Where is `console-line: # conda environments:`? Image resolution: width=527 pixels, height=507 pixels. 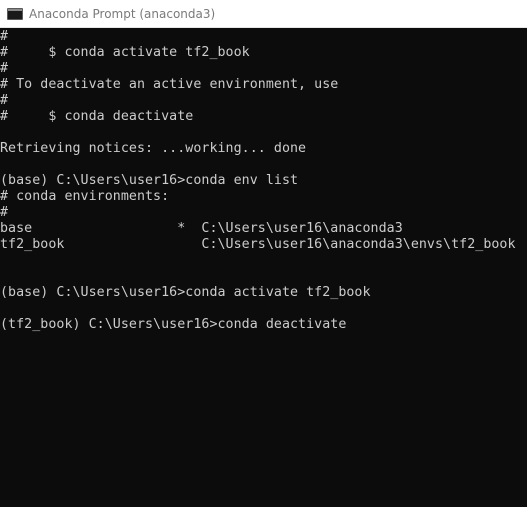 console-line: # conda environments: is located at coordinates (85, 196).